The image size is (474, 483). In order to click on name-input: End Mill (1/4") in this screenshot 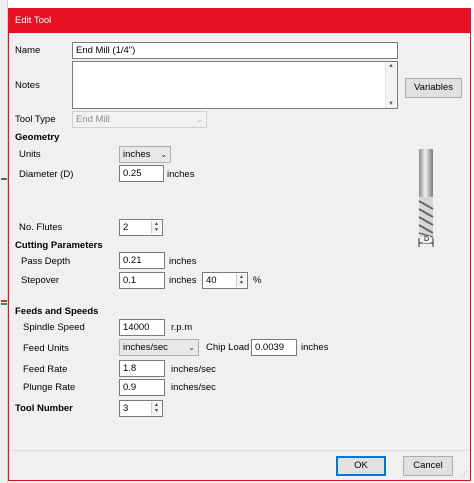, I will do `click(235, 50)`.